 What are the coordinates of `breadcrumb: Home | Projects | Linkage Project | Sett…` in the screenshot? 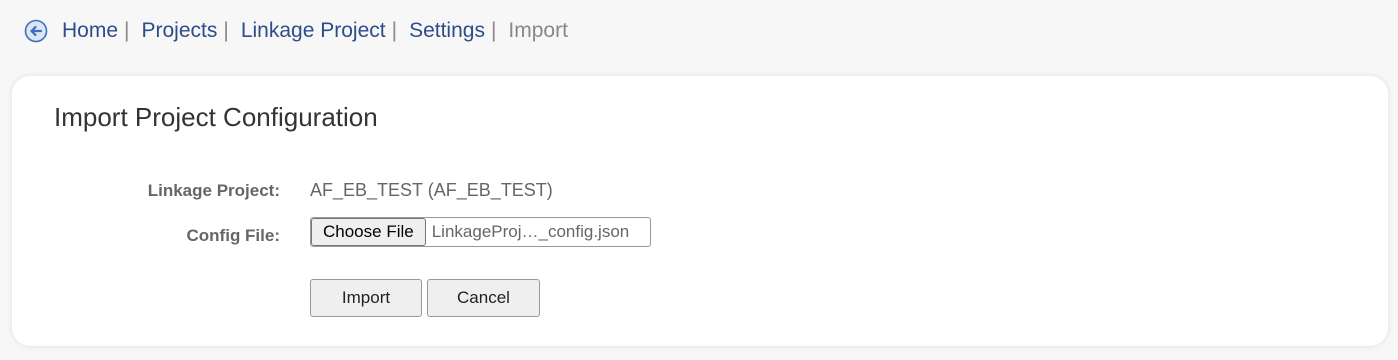 It's located at (296, 31).